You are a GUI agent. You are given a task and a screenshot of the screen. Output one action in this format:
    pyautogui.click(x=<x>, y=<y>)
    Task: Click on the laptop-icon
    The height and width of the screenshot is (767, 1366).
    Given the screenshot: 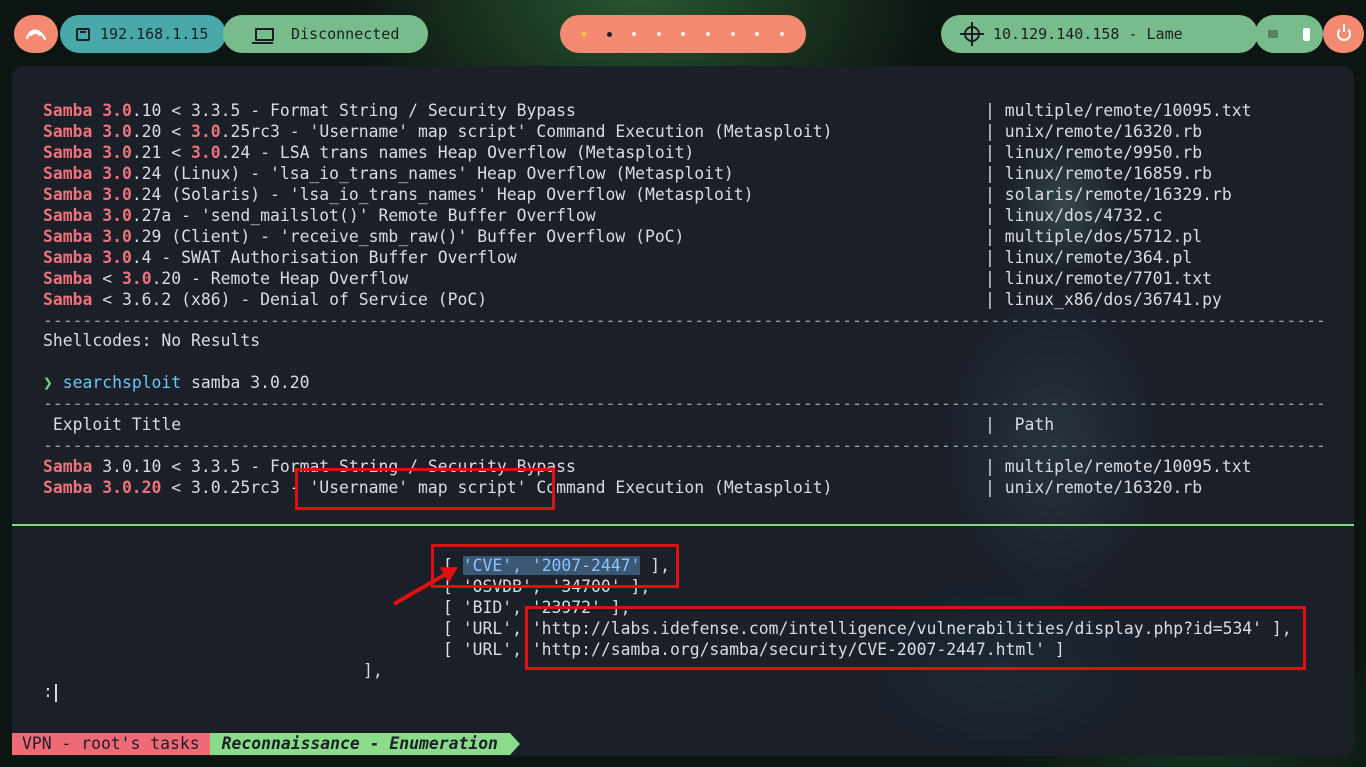 What is the action you would take?
    pyautogui.click(x=263, y=35)
    